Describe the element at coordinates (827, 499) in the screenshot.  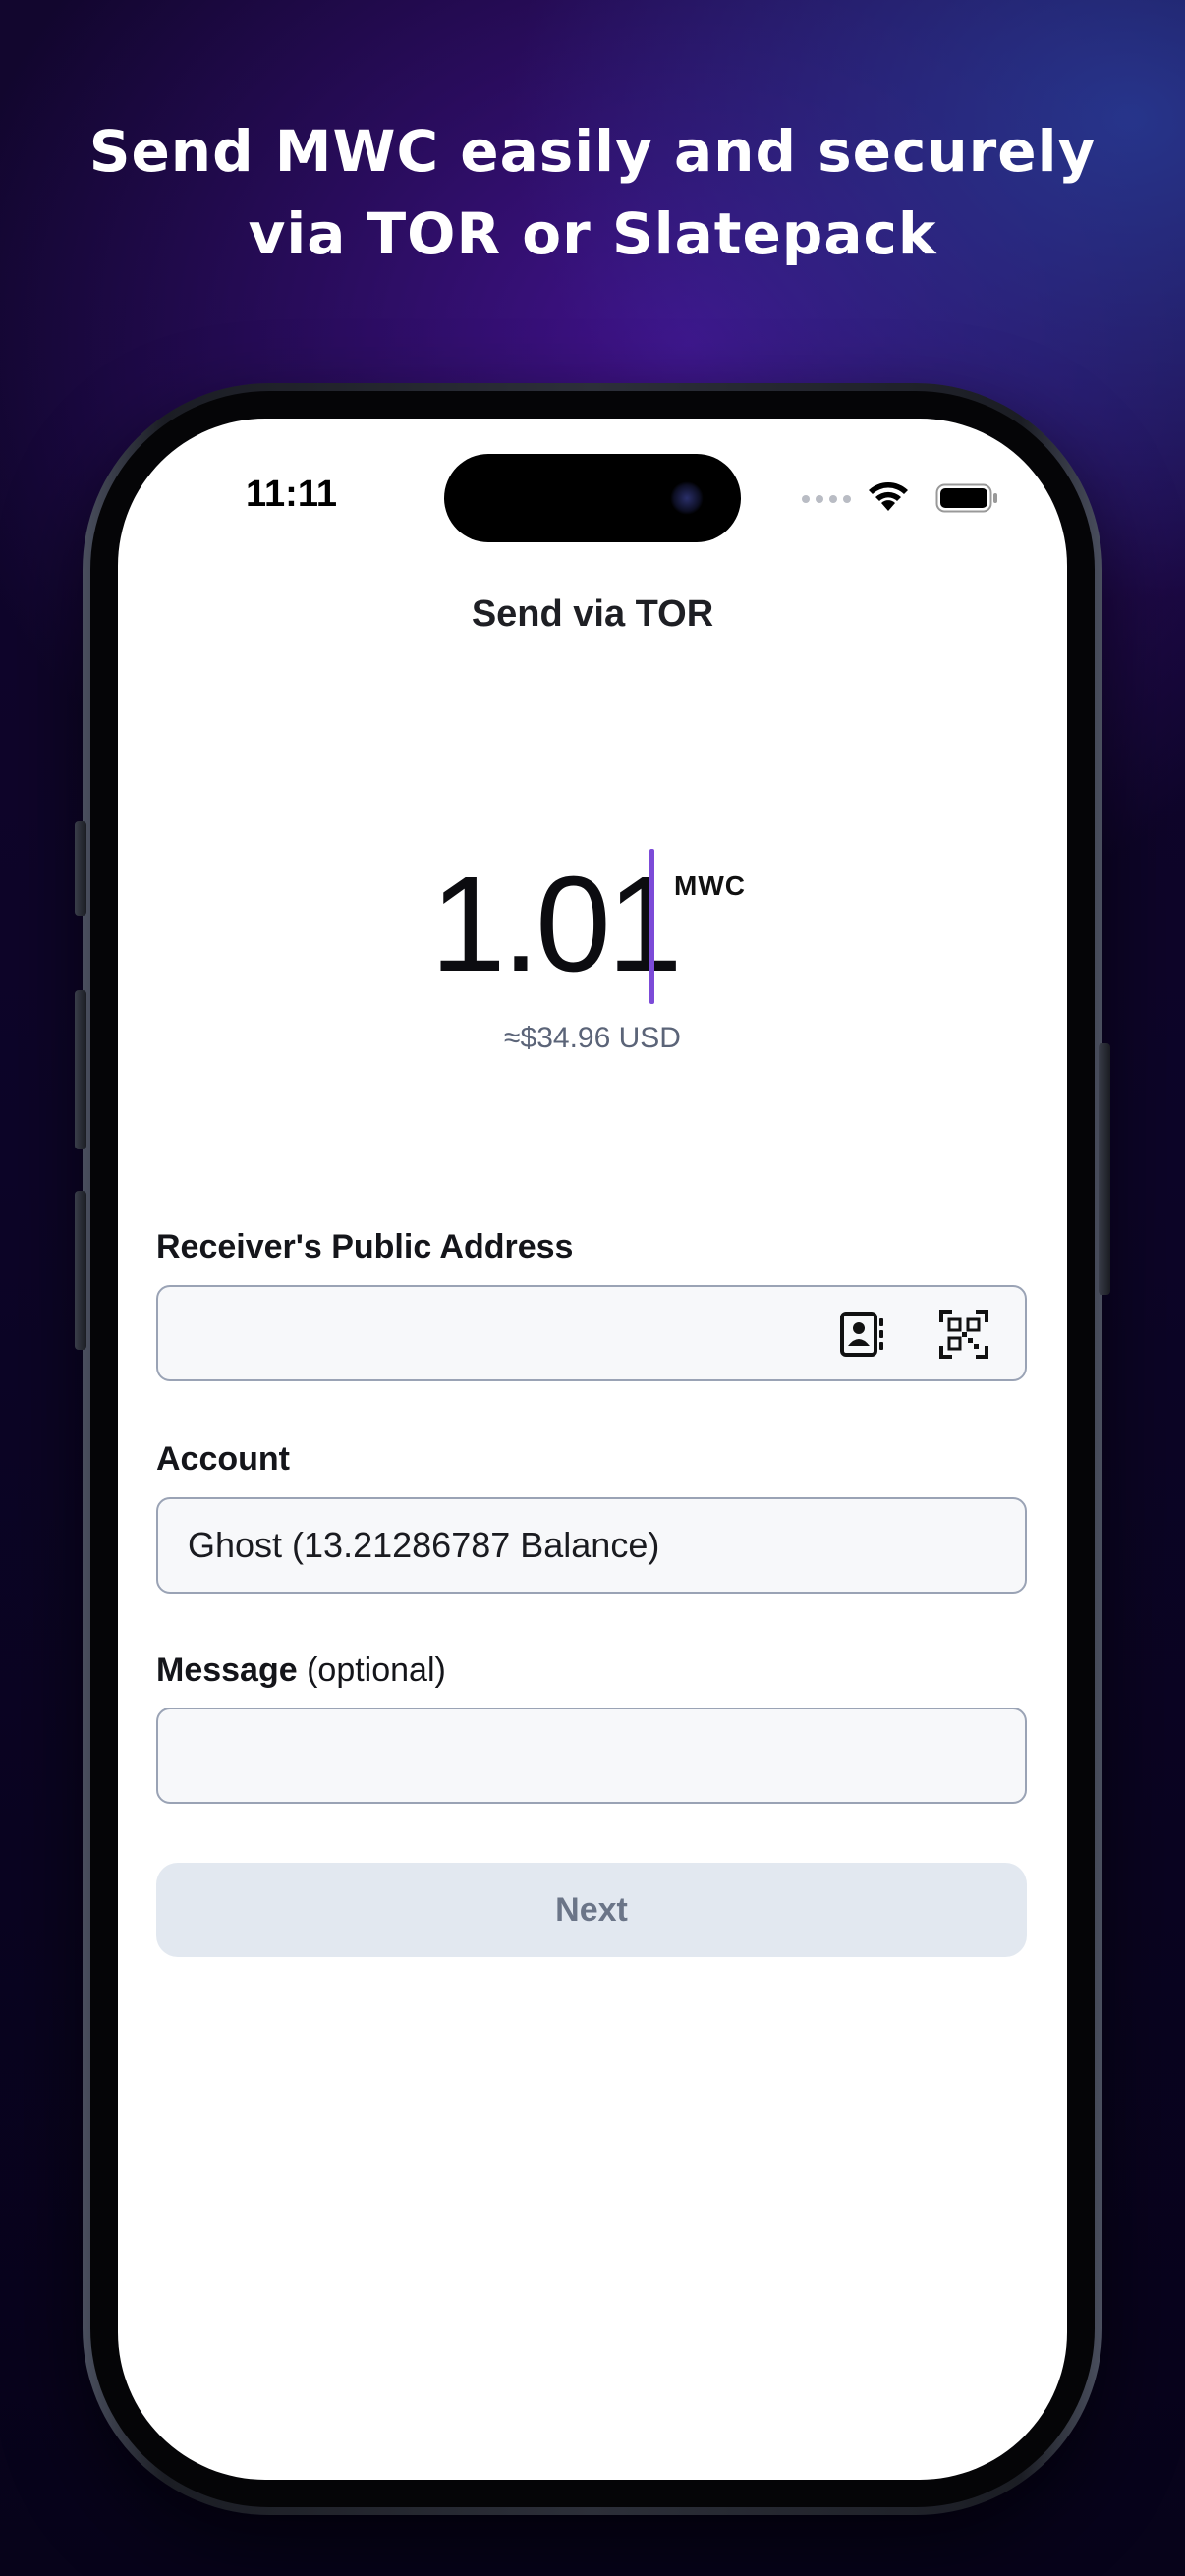
I see `cellular-dots-icon` at that location.